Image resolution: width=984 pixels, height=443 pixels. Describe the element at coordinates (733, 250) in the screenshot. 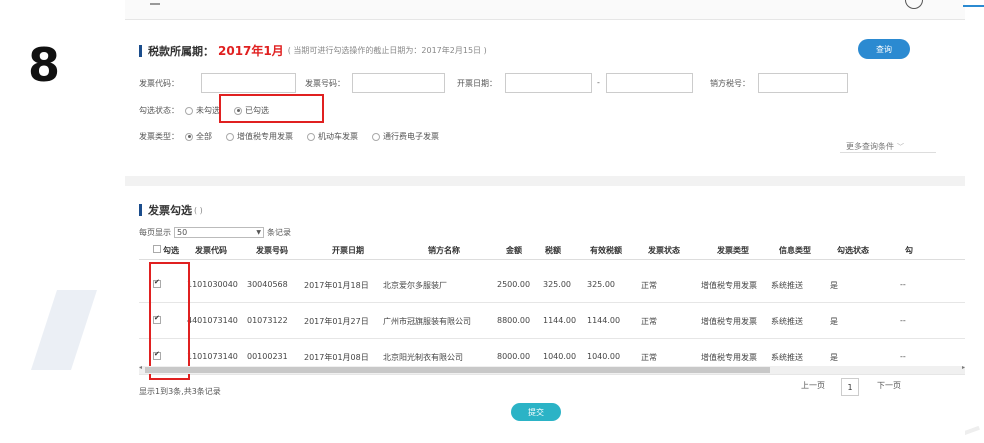

I see `col-type: 发票类型` at that location.